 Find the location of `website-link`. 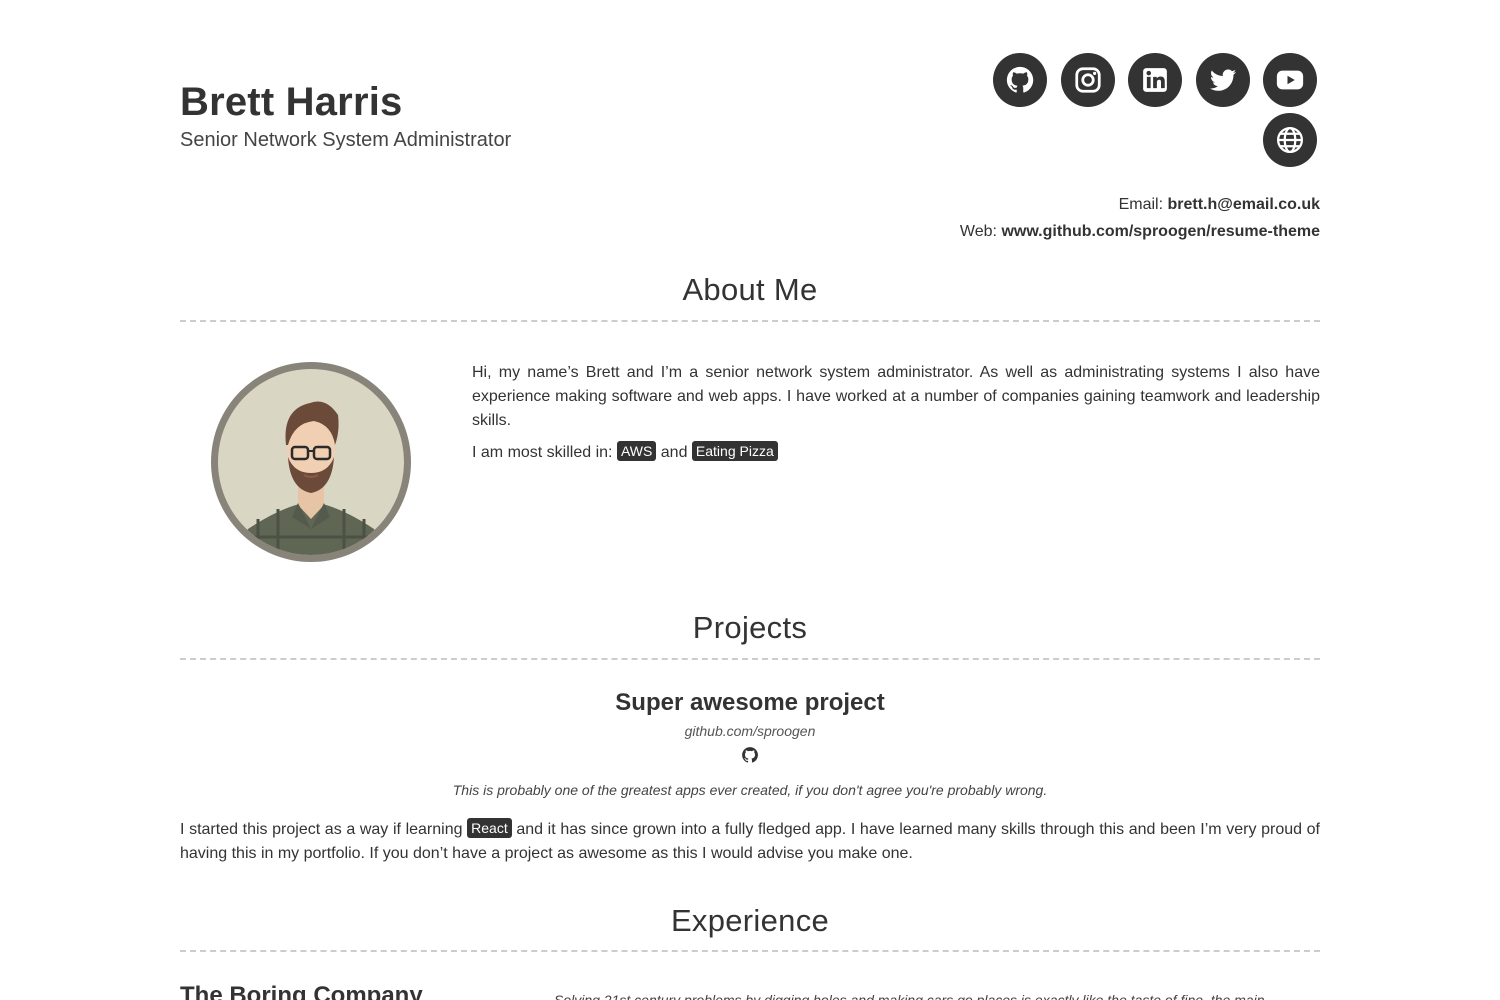

website-link is located at coordinates (1290, 140).